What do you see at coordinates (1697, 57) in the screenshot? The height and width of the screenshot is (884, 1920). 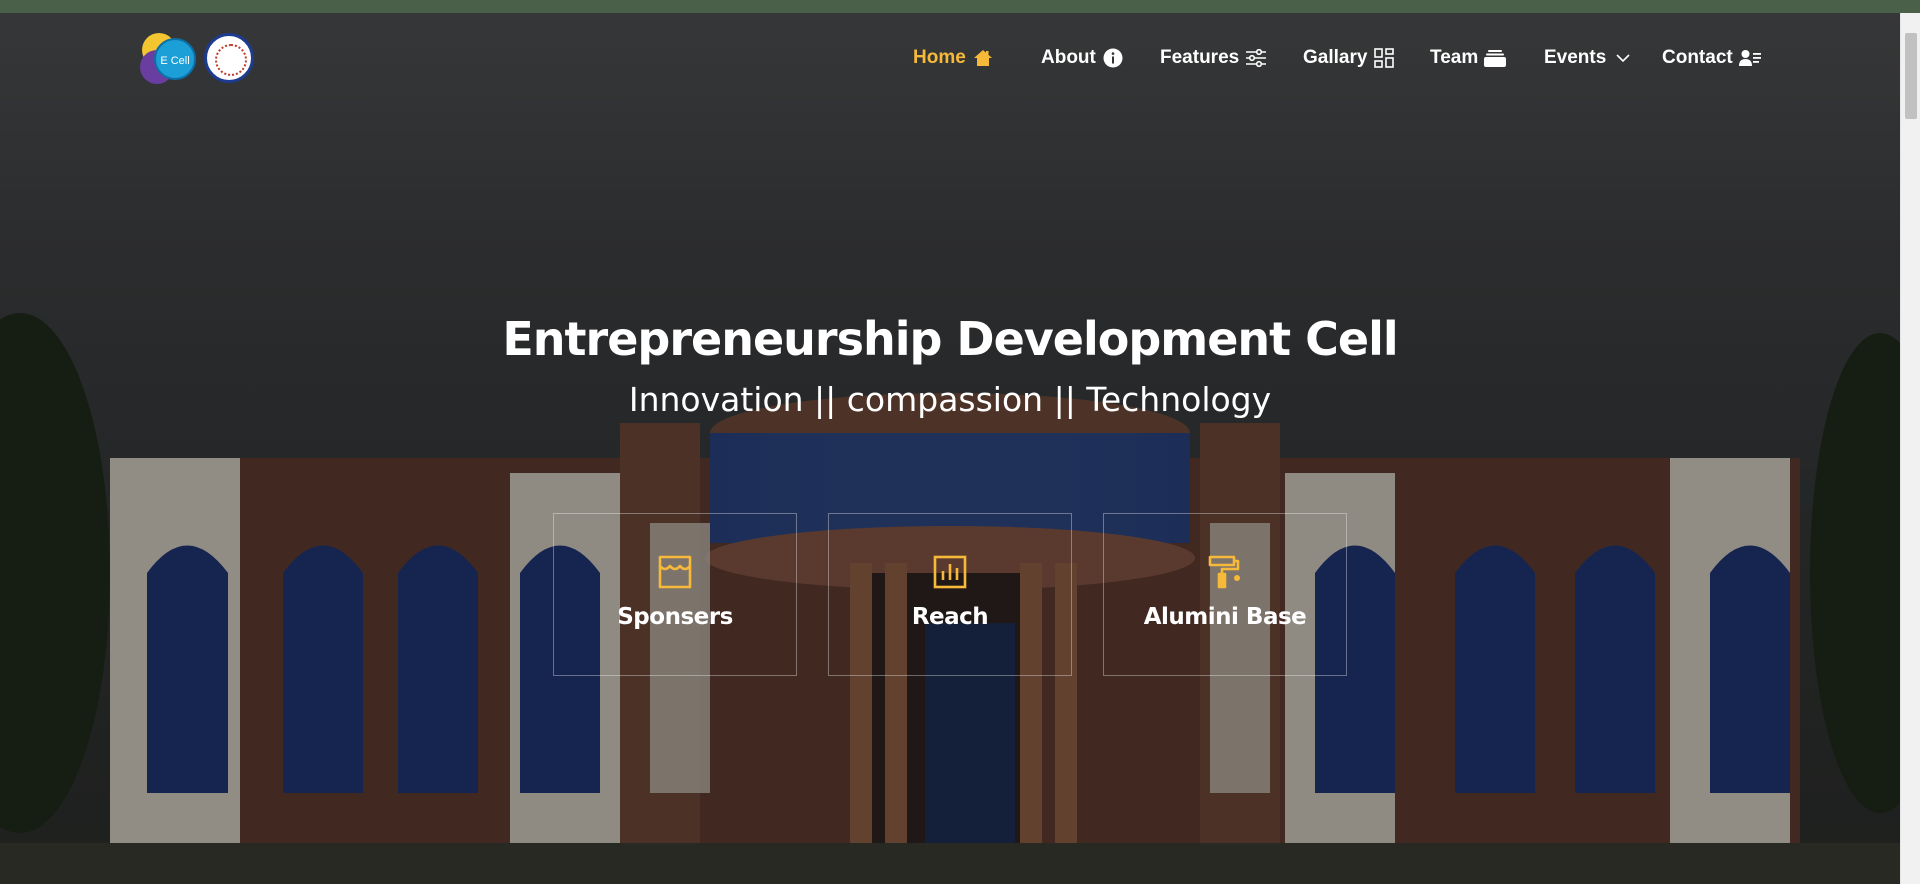 I see `nav-contact-label: Contact` at bounding box center [1697, 57].